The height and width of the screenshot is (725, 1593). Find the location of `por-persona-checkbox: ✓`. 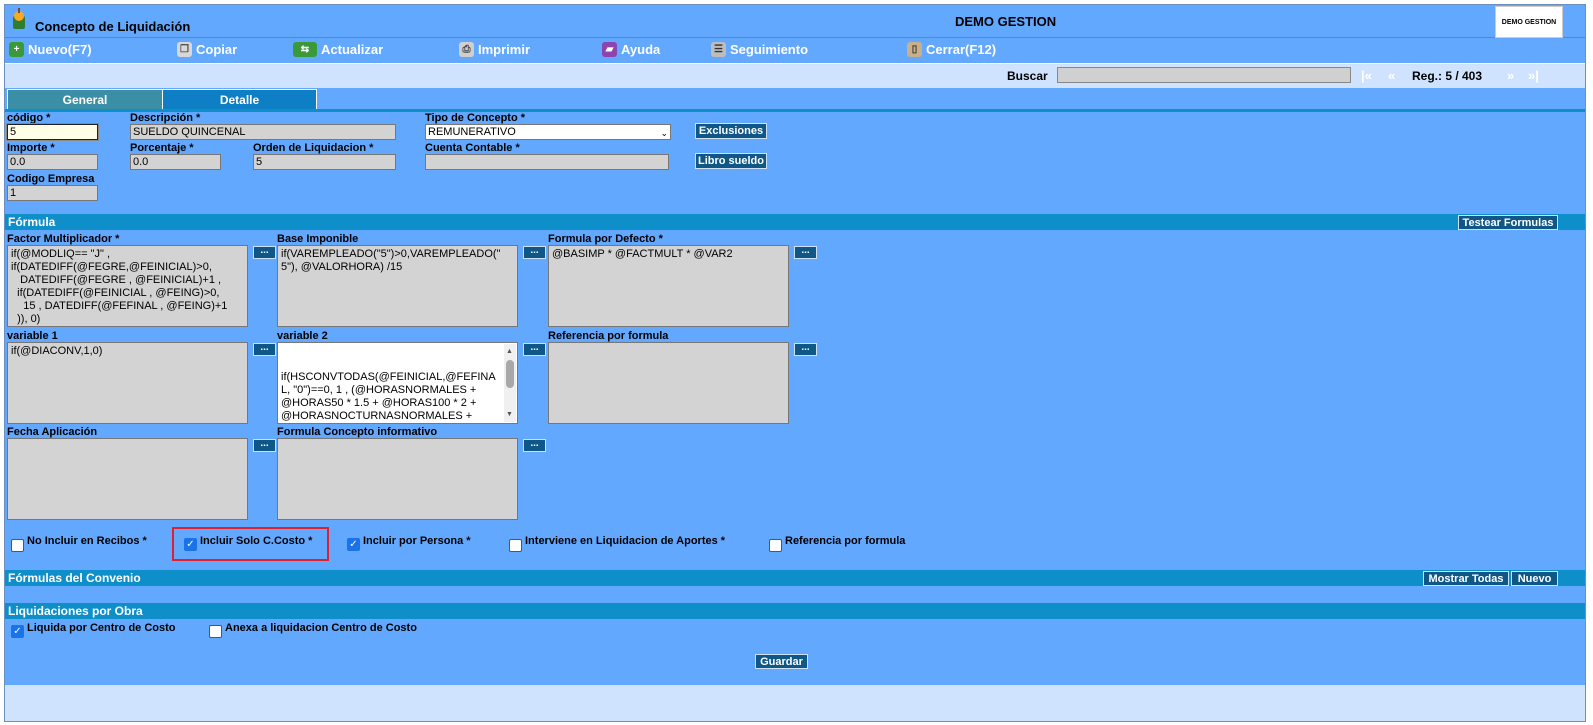

por-persona-checkbox: ✓ is located at coordinates (353, 544).